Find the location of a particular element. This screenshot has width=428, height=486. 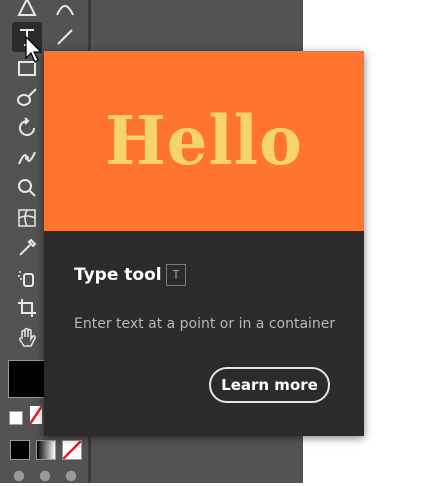

default-colors-icon is located at coordinates (16, 418).